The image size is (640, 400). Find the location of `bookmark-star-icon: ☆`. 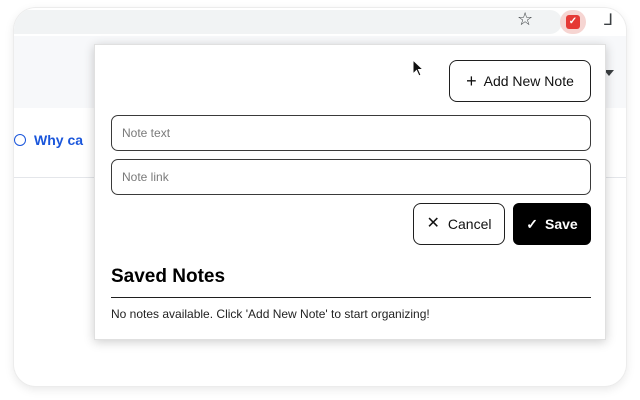

bookmark-star-icon: ☆ is located at coordinates (525, 20).